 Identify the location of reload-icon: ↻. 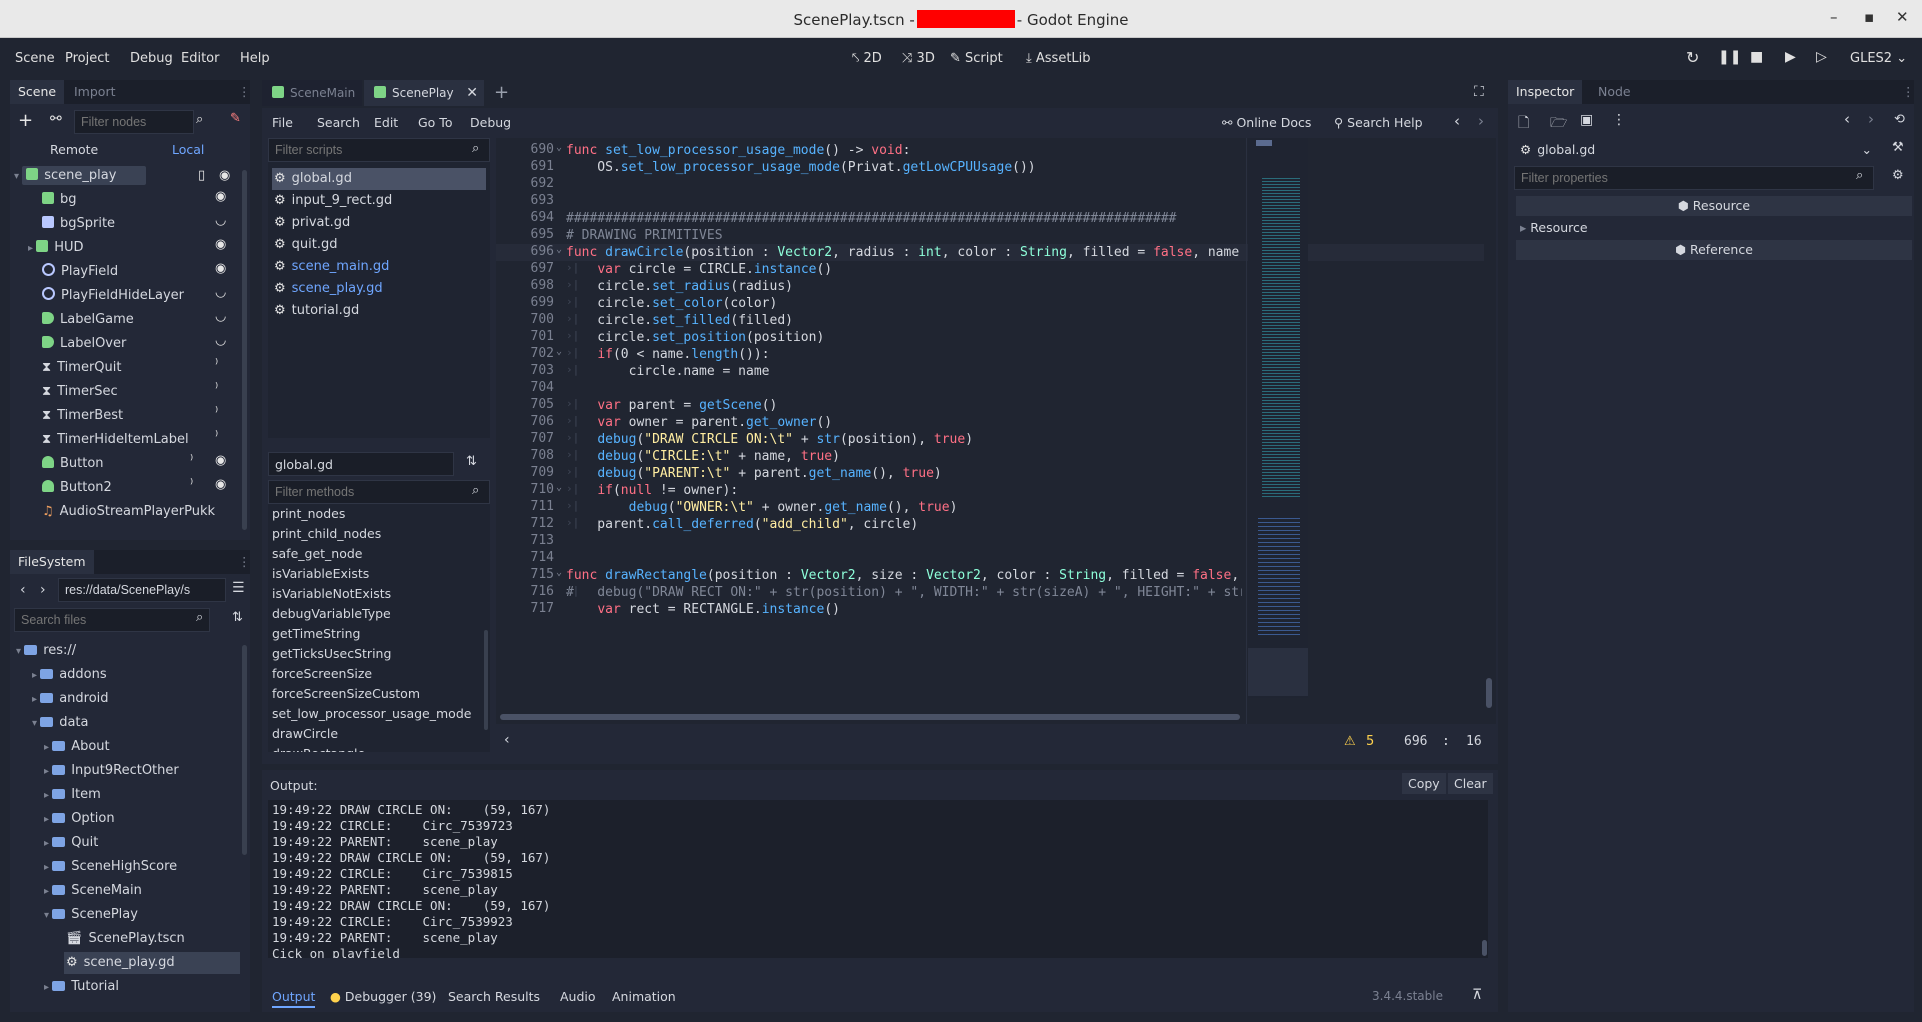
(1692, 57).